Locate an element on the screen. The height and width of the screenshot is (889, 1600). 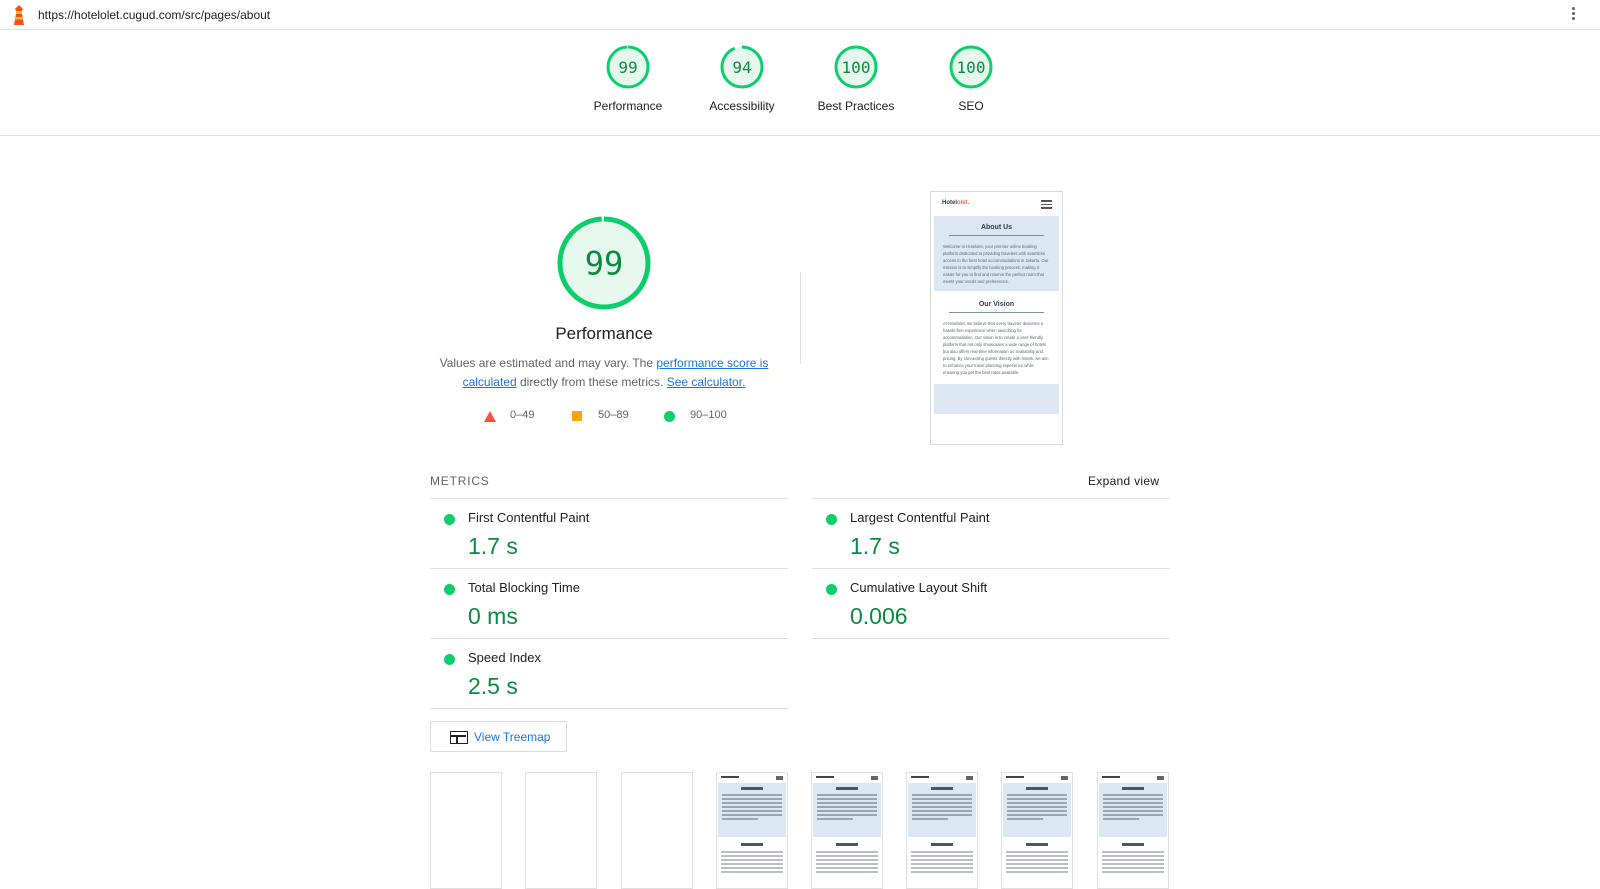
metric-total-blocking-time: Total Blocking Time 0 ms is located at coordinates (609, 604).